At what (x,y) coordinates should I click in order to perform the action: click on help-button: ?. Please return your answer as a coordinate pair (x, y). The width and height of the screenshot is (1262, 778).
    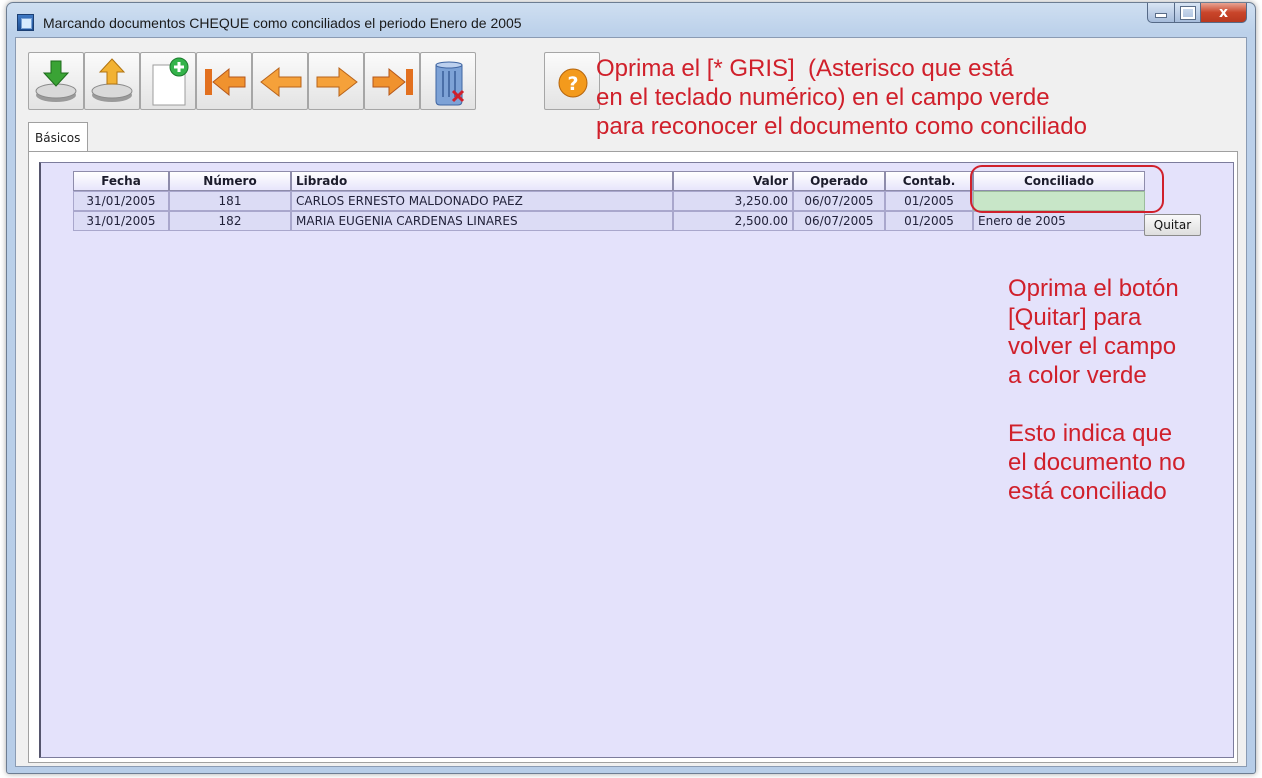
    Looking at the image, I should click on (572, 81).